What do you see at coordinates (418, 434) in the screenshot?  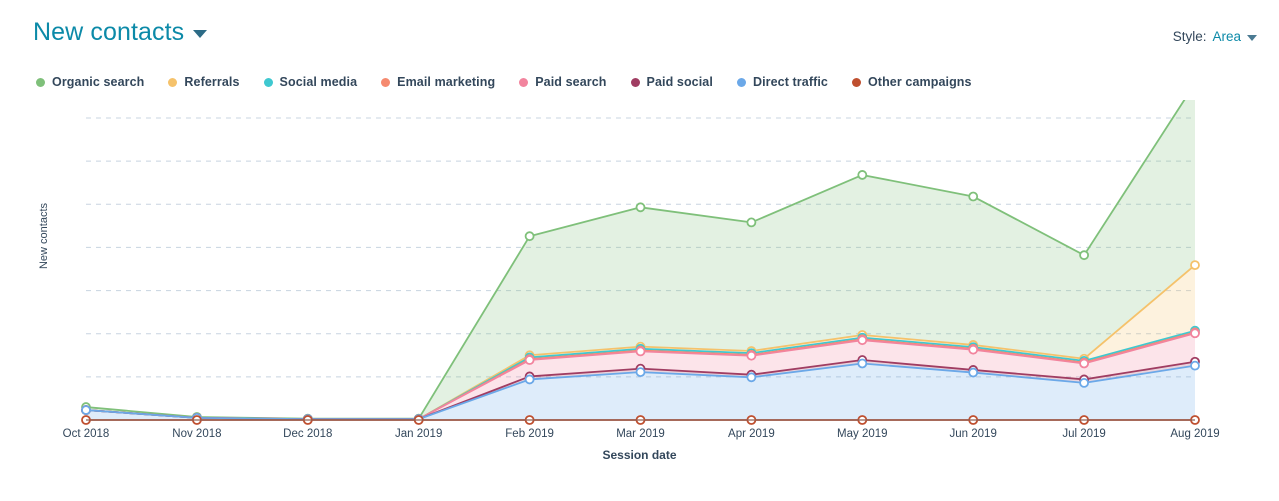 I see `x-tick-label: Jan 2019` at bounding box center [418, 434].